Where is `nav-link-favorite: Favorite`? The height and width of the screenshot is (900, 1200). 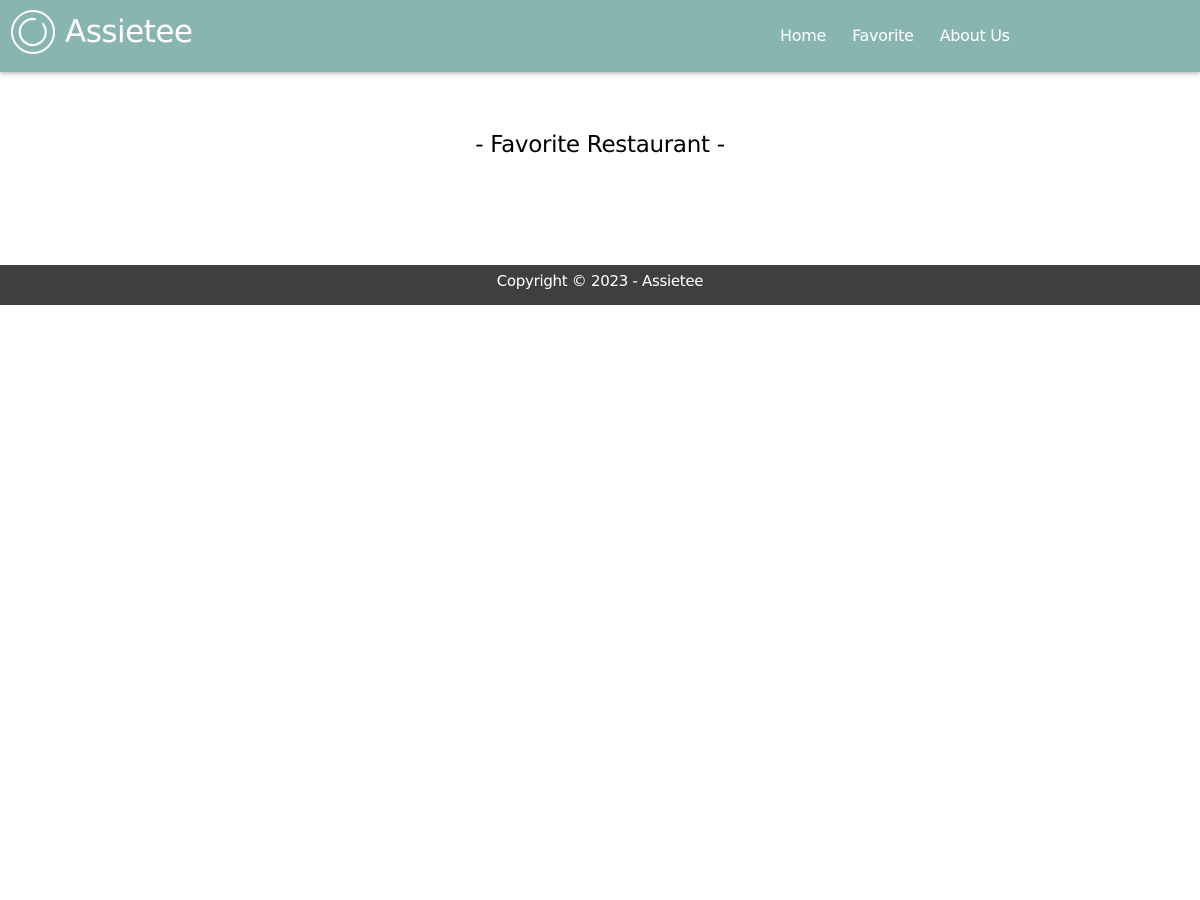 nav-link-favorite: Favorite is located at coordinates (883, 36).